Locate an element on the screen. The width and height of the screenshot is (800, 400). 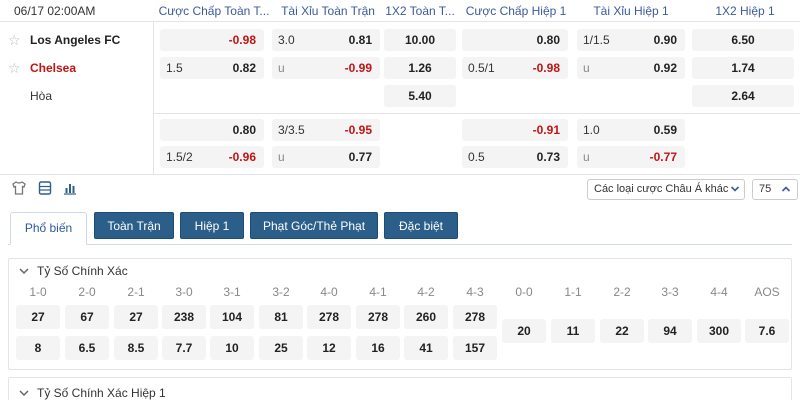
score-label: 4-1 is located at coordinates (378, 292).